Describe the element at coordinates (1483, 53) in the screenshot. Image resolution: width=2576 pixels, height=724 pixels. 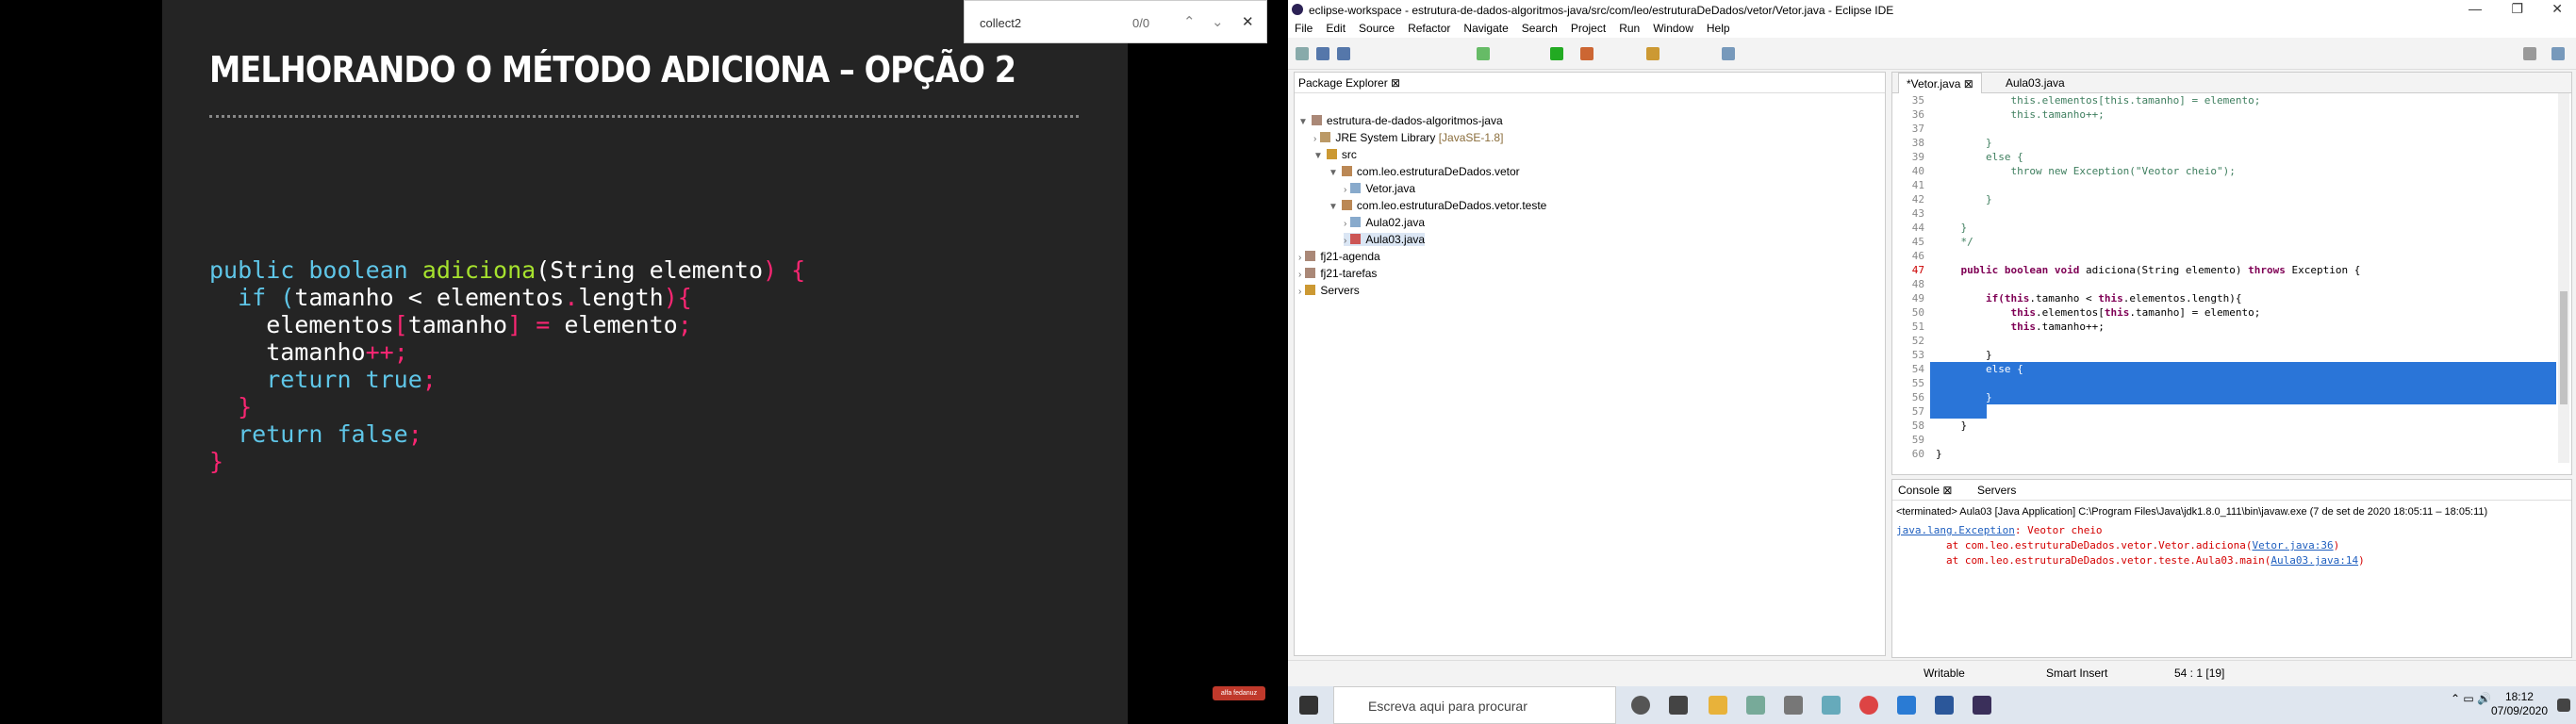
I see `debug-icon` at that location.